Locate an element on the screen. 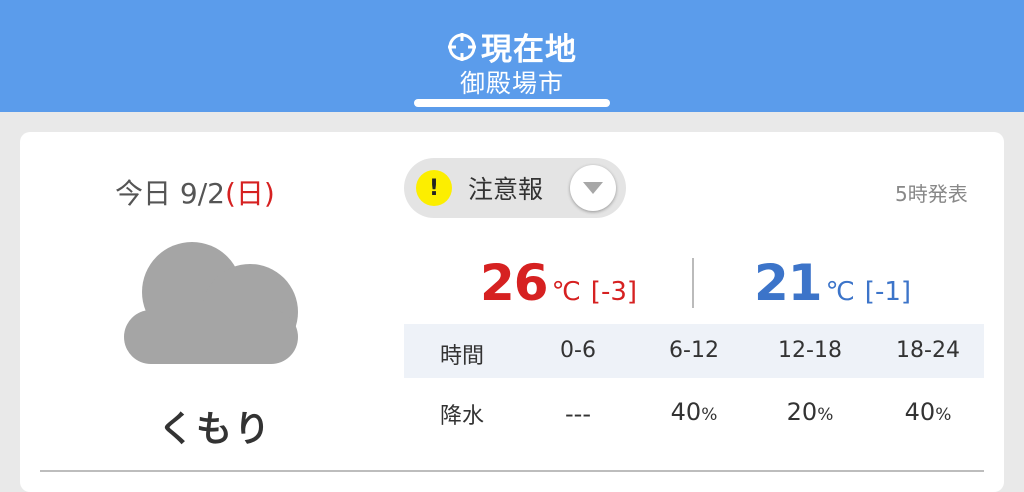 The height and width of the screenshot is (492, 1024). precip-value-1: 40% is located at coordinates (694, 412).